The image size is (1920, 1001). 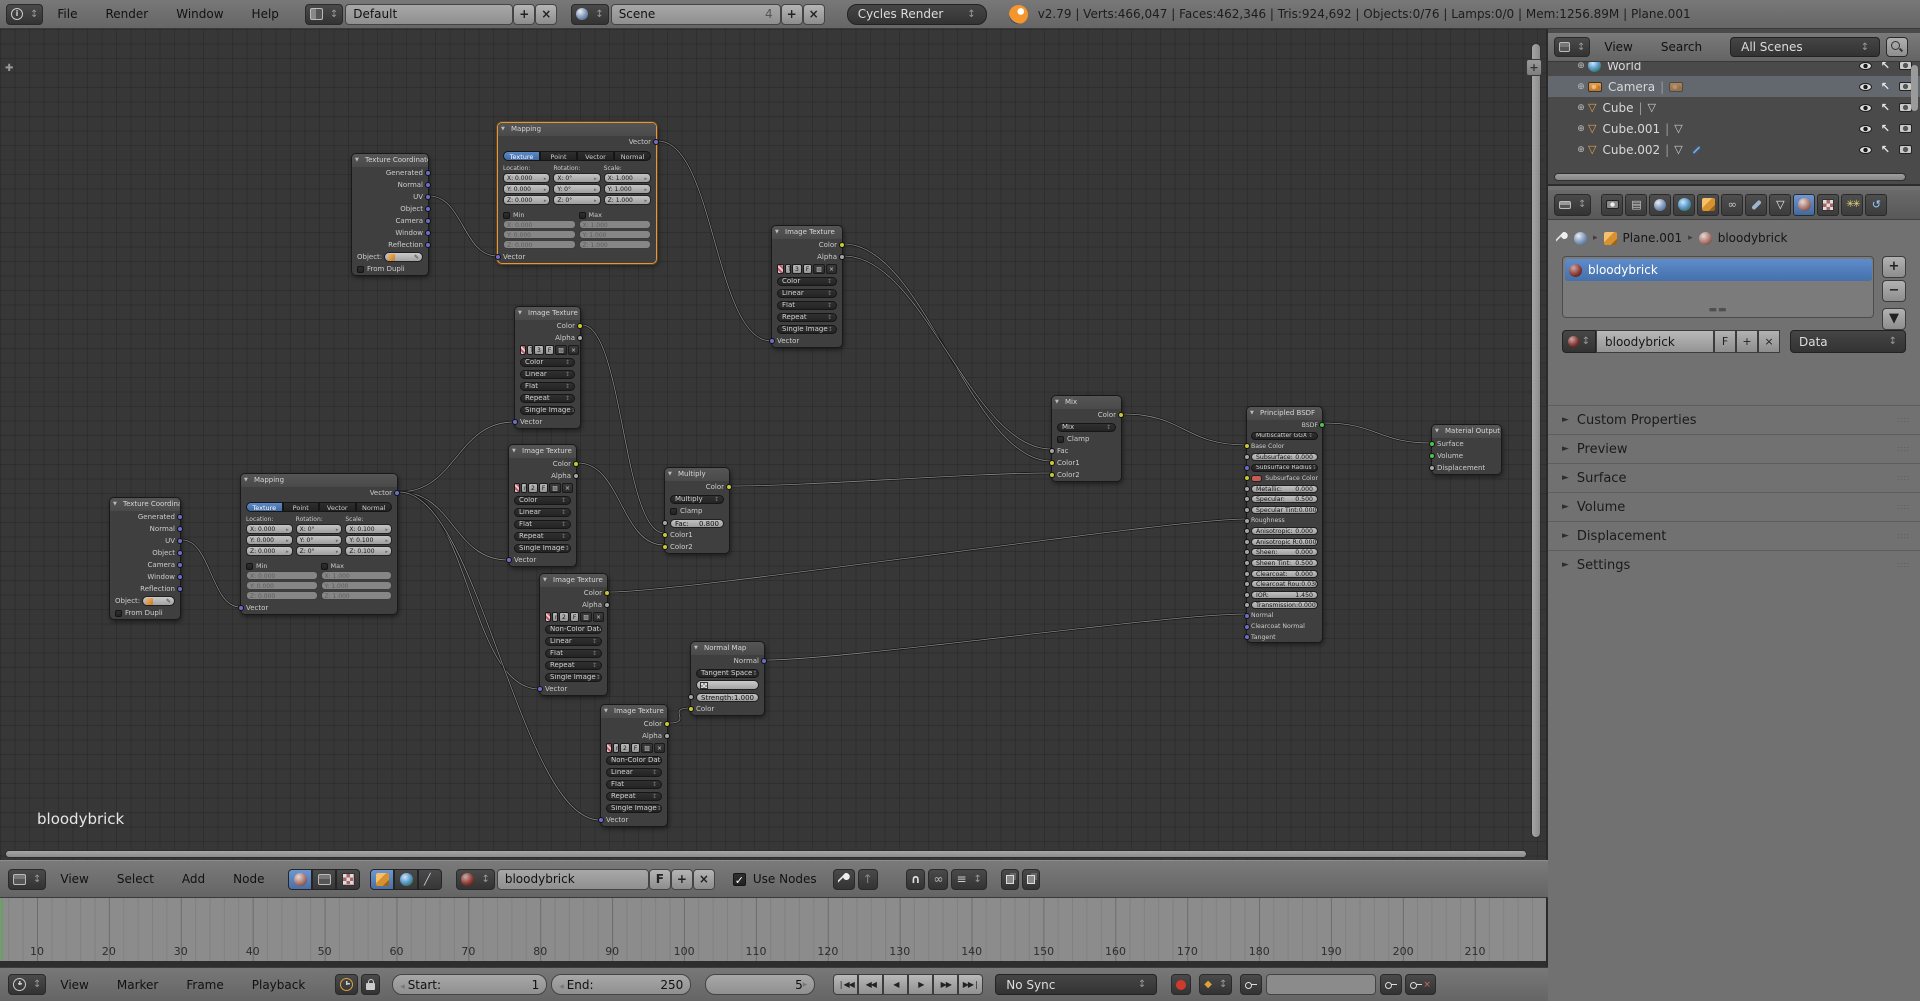 What do you see at coordinates (527, 189) in the screenshot?
I see `number-field: Y: 0.000 ▸` at bounding box center [527, 189].